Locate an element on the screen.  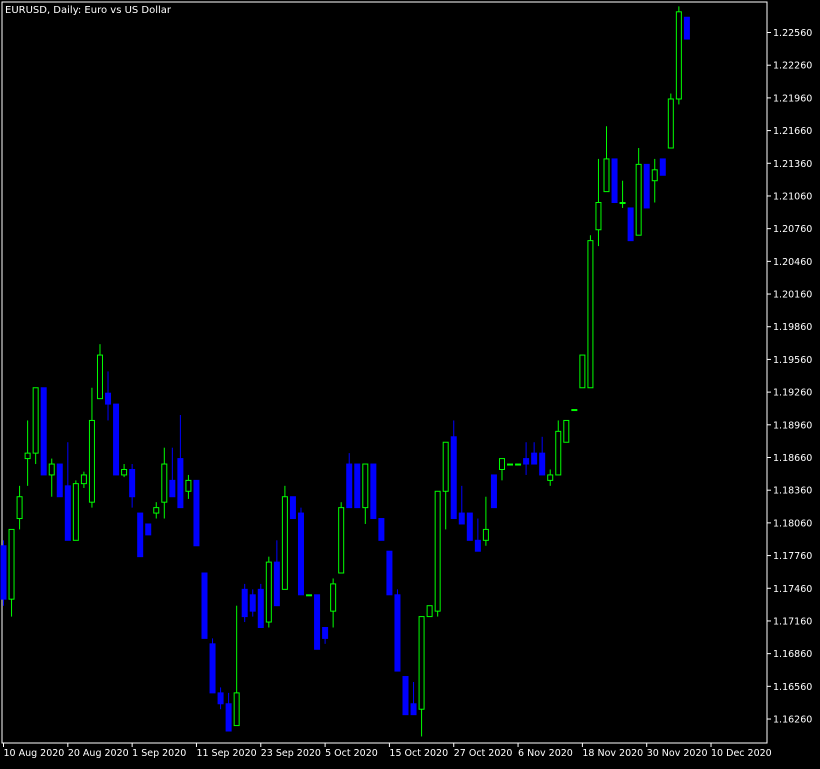
x-tick-label: 1 Sep 2020 is located at coordinates (159, 753).